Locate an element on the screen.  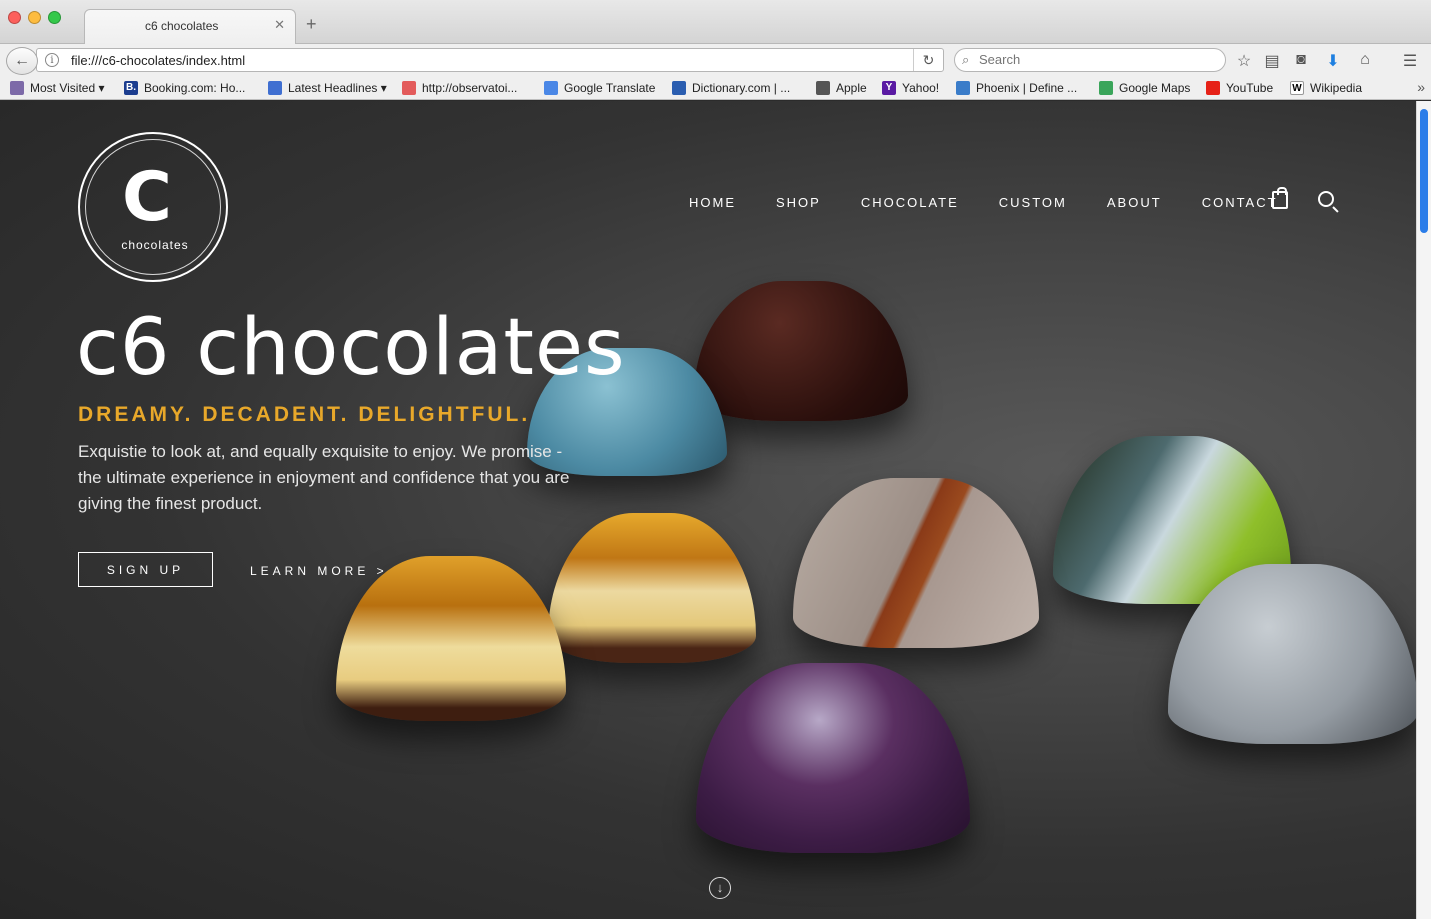
home-icon: ⌂ is located at coordinates (1365, 60).